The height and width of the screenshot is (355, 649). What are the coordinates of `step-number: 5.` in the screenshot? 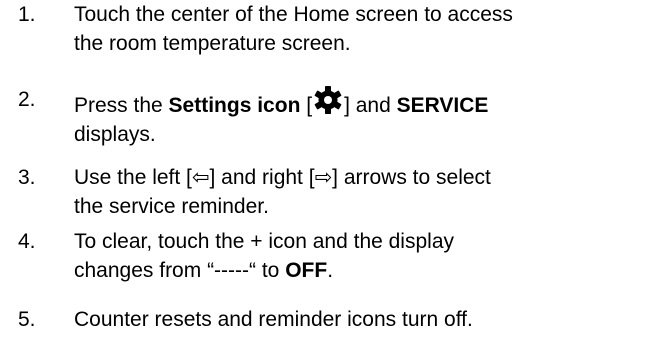 It's located at (27, 319).